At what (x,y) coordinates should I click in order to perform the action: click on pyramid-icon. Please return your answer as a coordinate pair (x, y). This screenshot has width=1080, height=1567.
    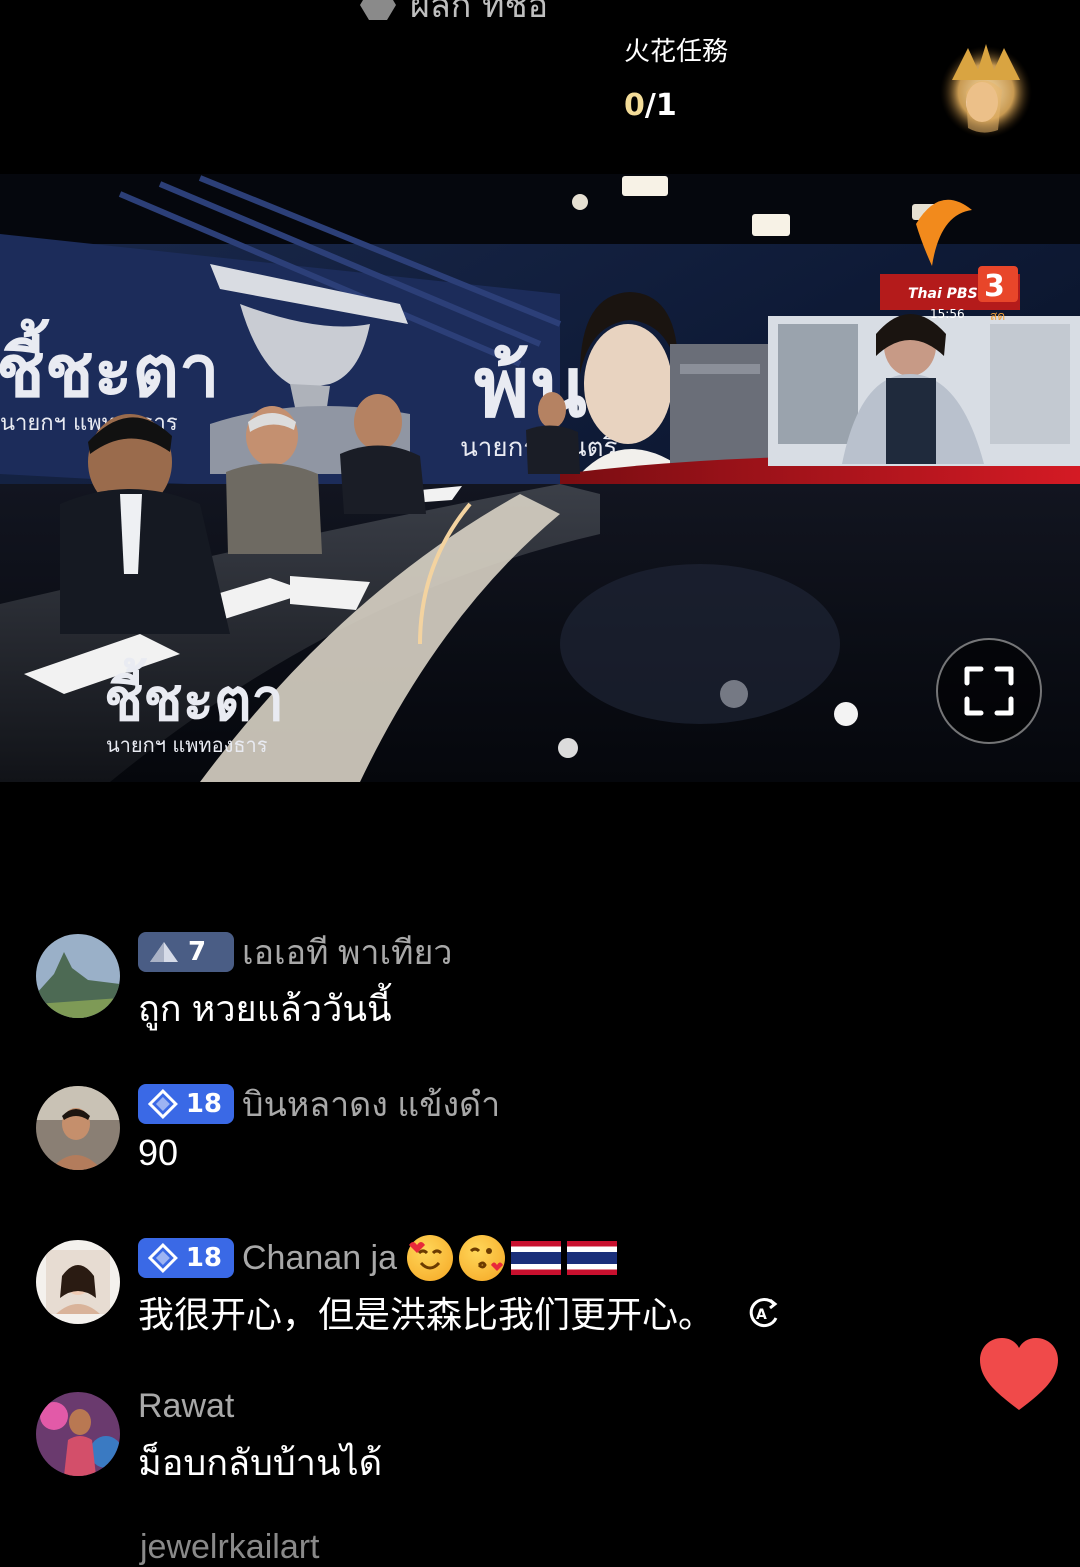
    Looking at the image, I should click on (164, 952).